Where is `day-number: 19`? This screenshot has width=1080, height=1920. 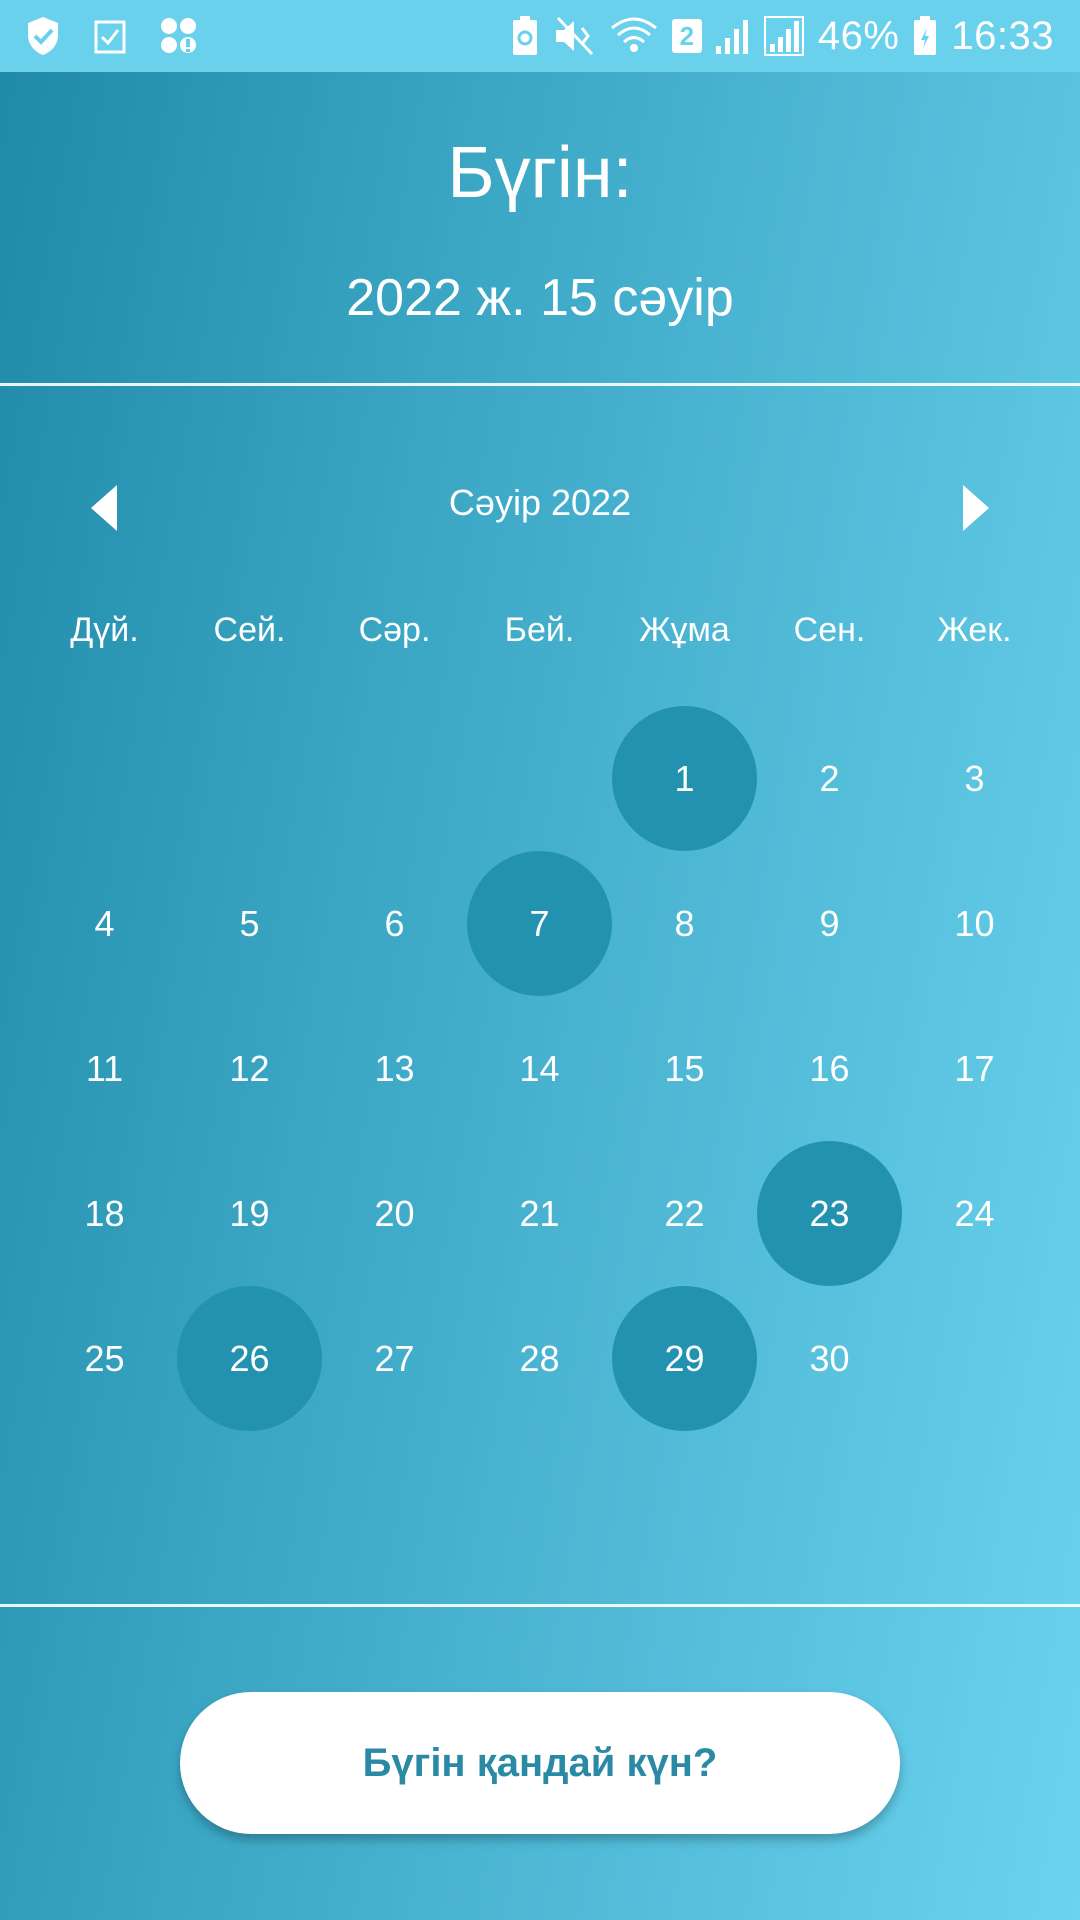
day-number: 19 is located at coordinates (249, 1213).